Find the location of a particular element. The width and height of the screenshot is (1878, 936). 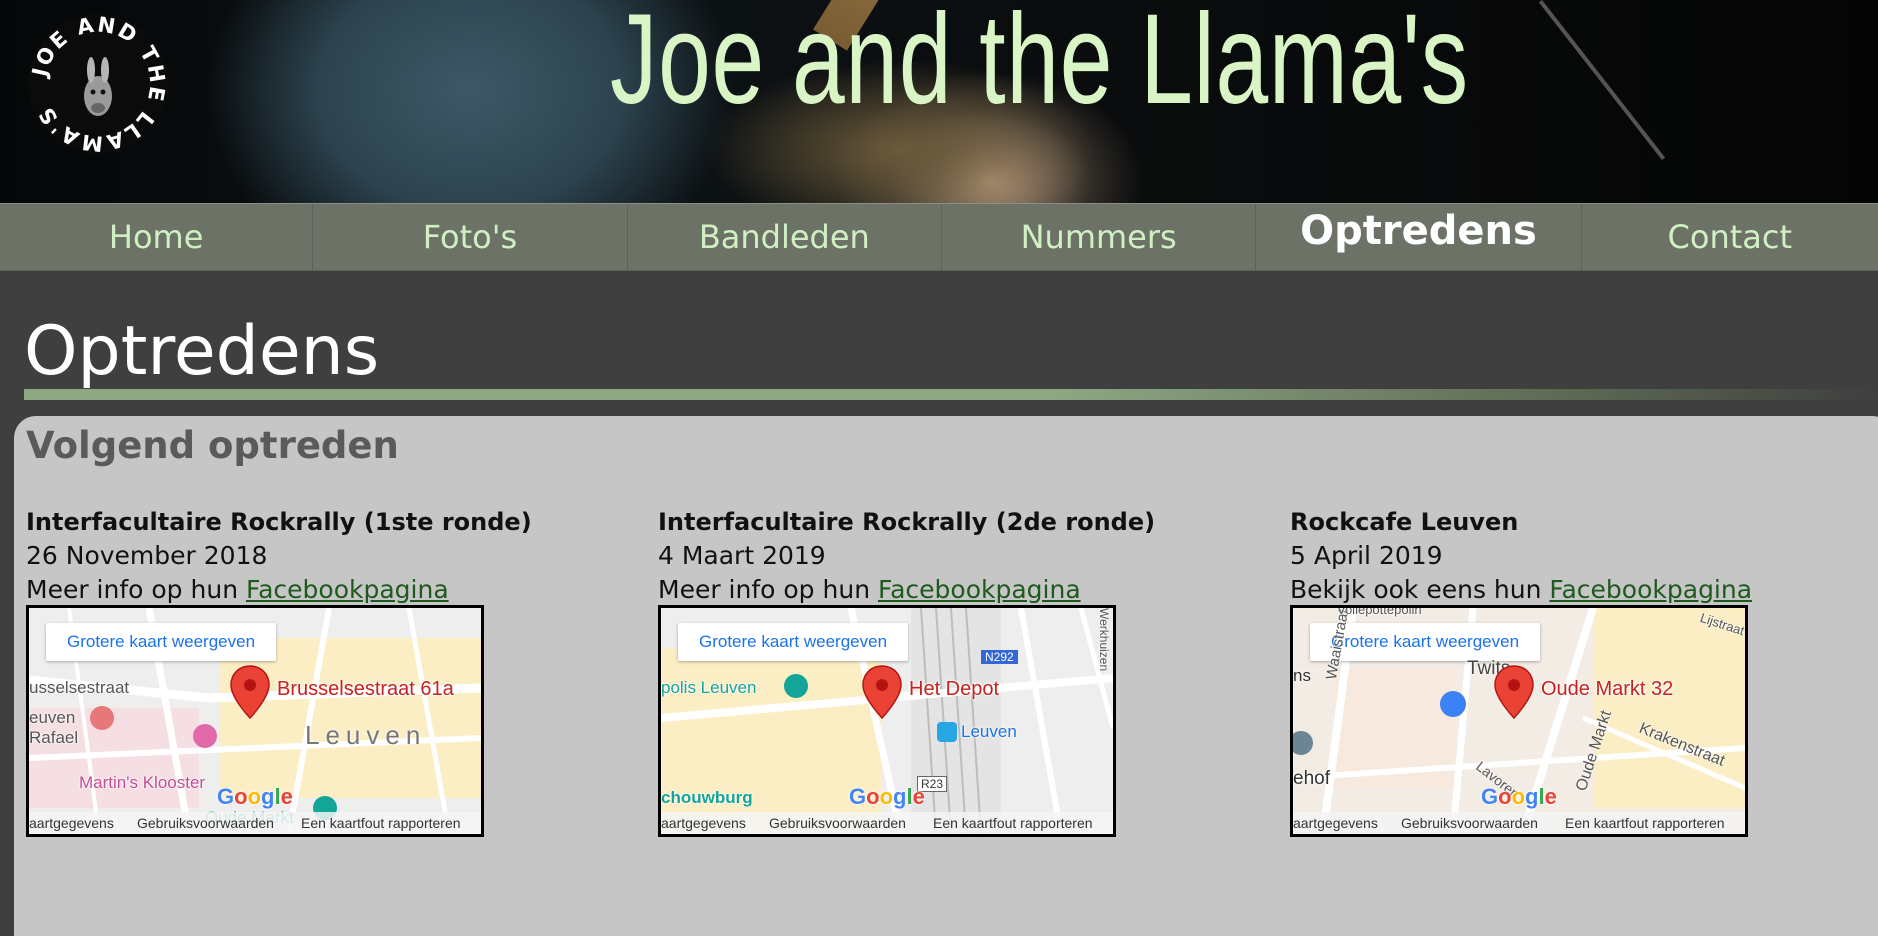

nav-item-nummers: Nummers is located at coordinates (1099, 237).